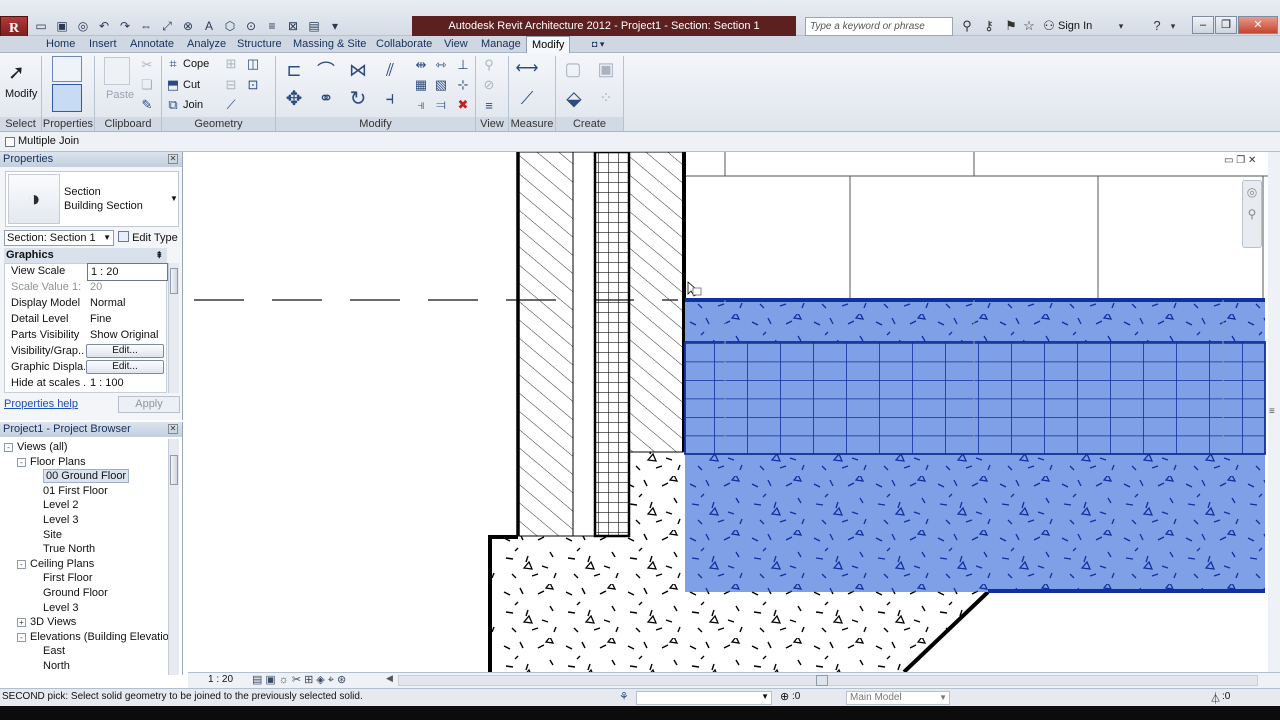 Image resolution: width=1280 pixels, height=720 pixels. I want to click on tab-analyze: Analyze, so click(206, 44).